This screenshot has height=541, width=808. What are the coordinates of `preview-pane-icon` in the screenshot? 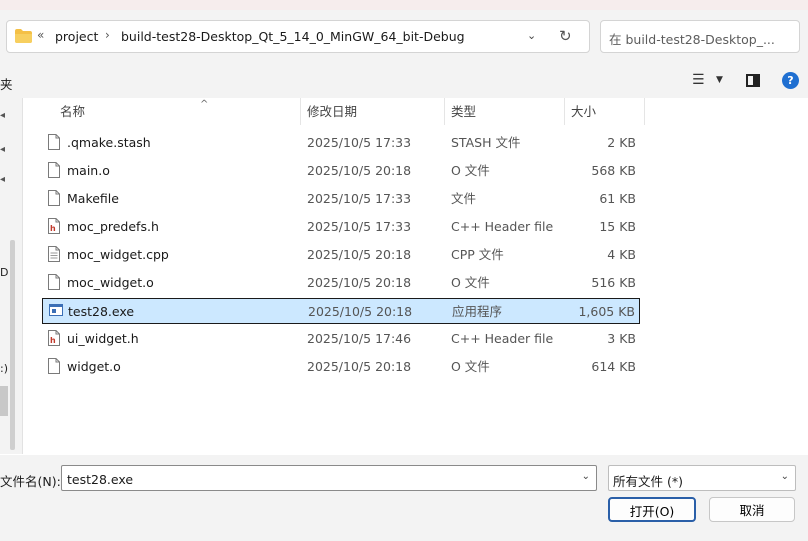 It's located at (753, 80).